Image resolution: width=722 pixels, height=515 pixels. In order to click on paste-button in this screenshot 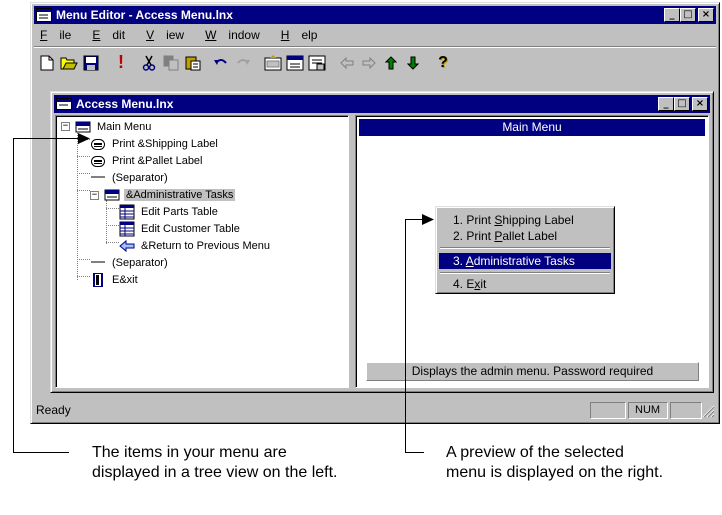, I will do `click(193, 62)`.